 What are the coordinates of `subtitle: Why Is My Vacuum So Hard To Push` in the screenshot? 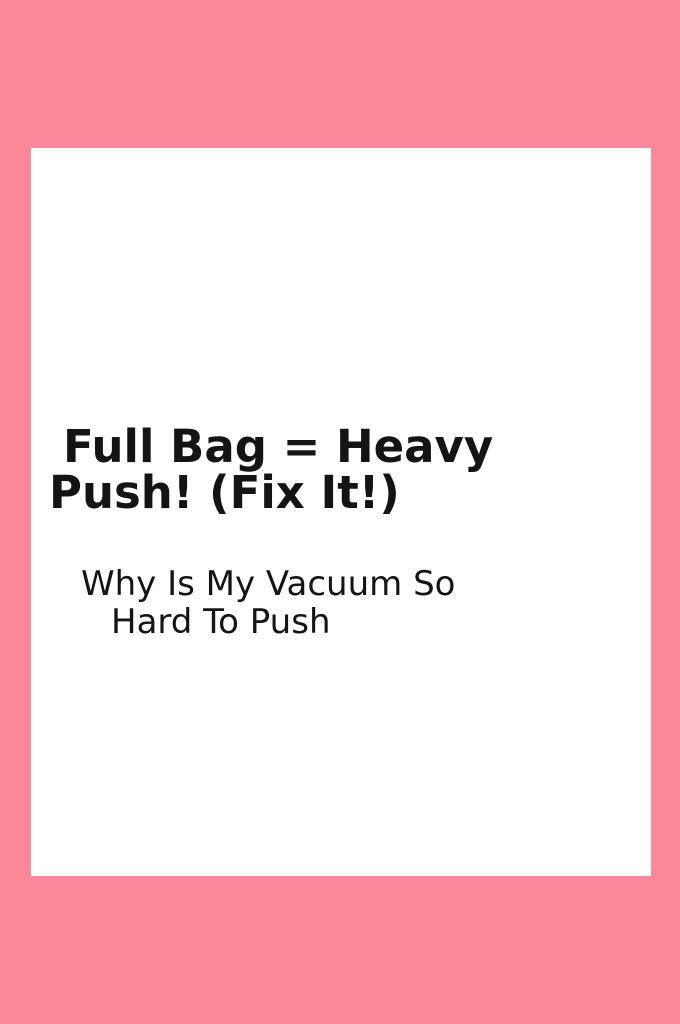 It's located at (268, 603).